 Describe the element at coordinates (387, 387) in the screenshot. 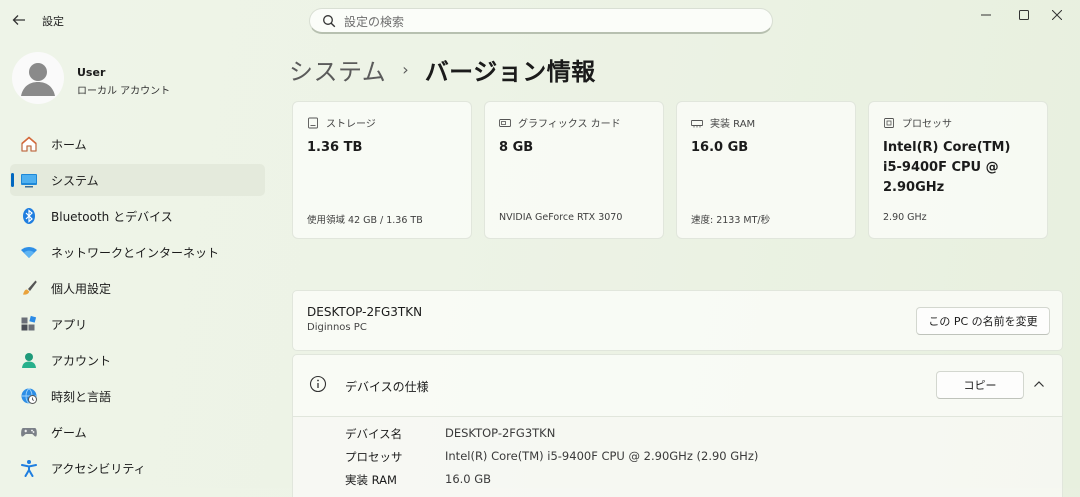

I see `device-specs-title: デバイスの仕様` at that location.